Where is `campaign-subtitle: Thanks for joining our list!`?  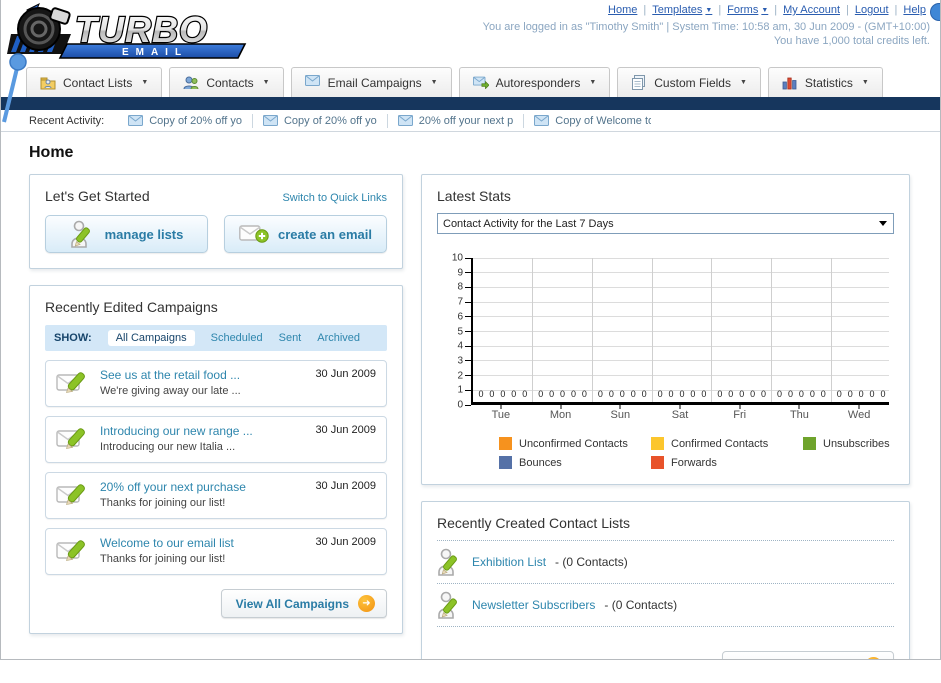
campaign-subtitle: Thanks for joining our list! is located at coordinates (163, 559).